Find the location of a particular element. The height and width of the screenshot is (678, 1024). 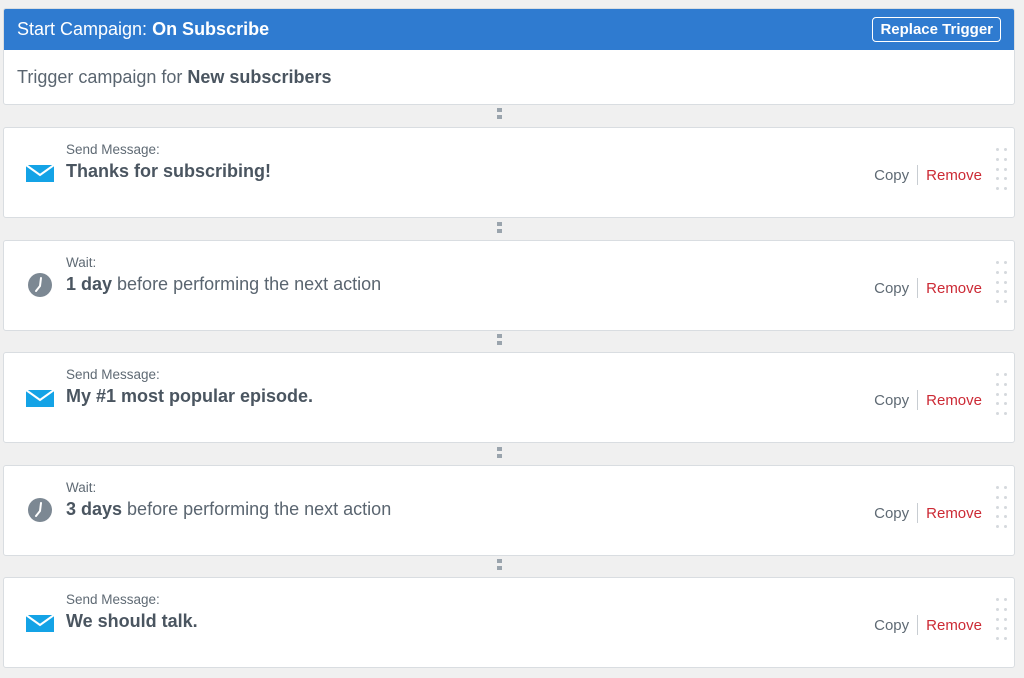

step-text: 1 day before performing the next action is located at coordinates (223, 284).